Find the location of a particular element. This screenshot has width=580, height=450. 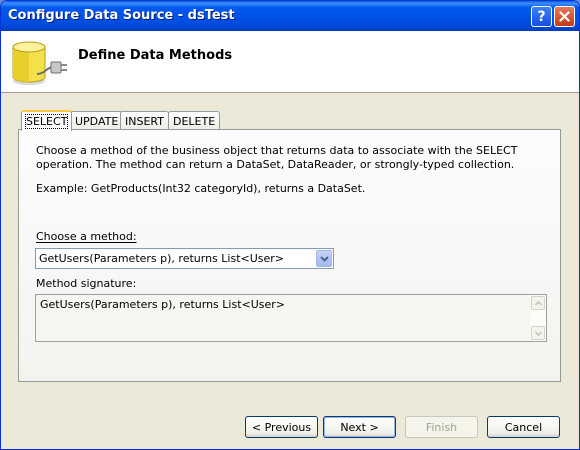

tab-select-label: SELECT is located at coordinates (46, 121).